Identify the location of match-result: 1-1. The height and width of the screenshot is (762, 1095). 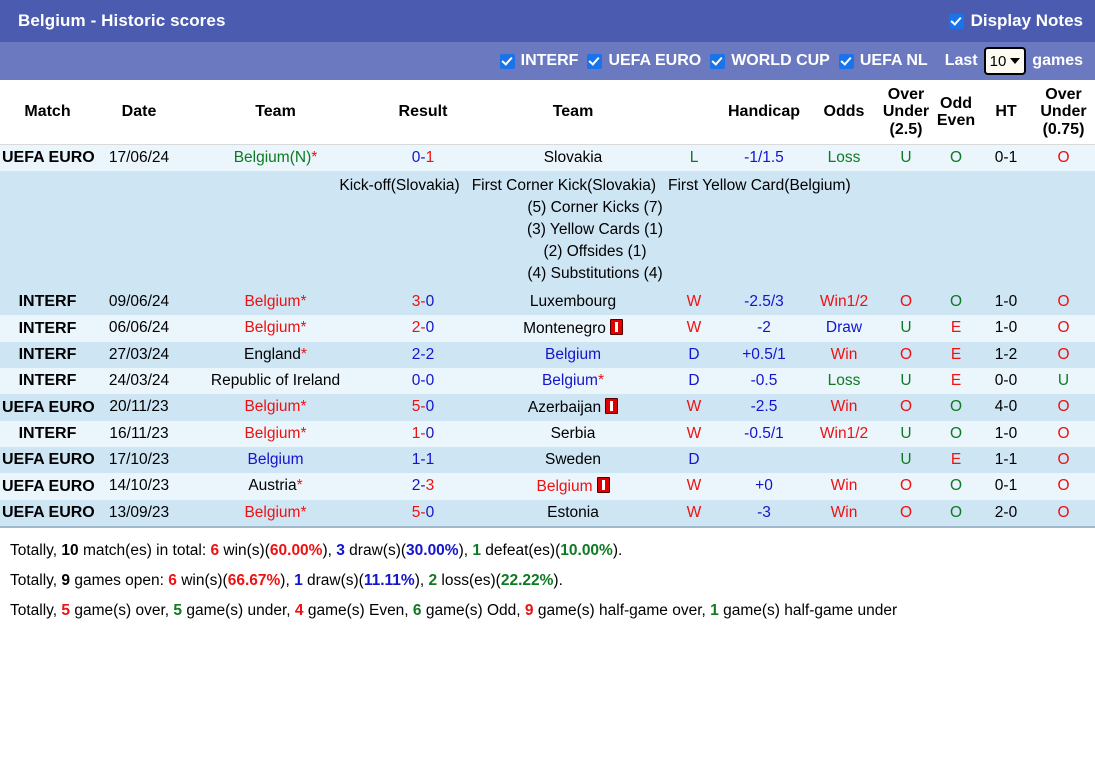
(423, 459).